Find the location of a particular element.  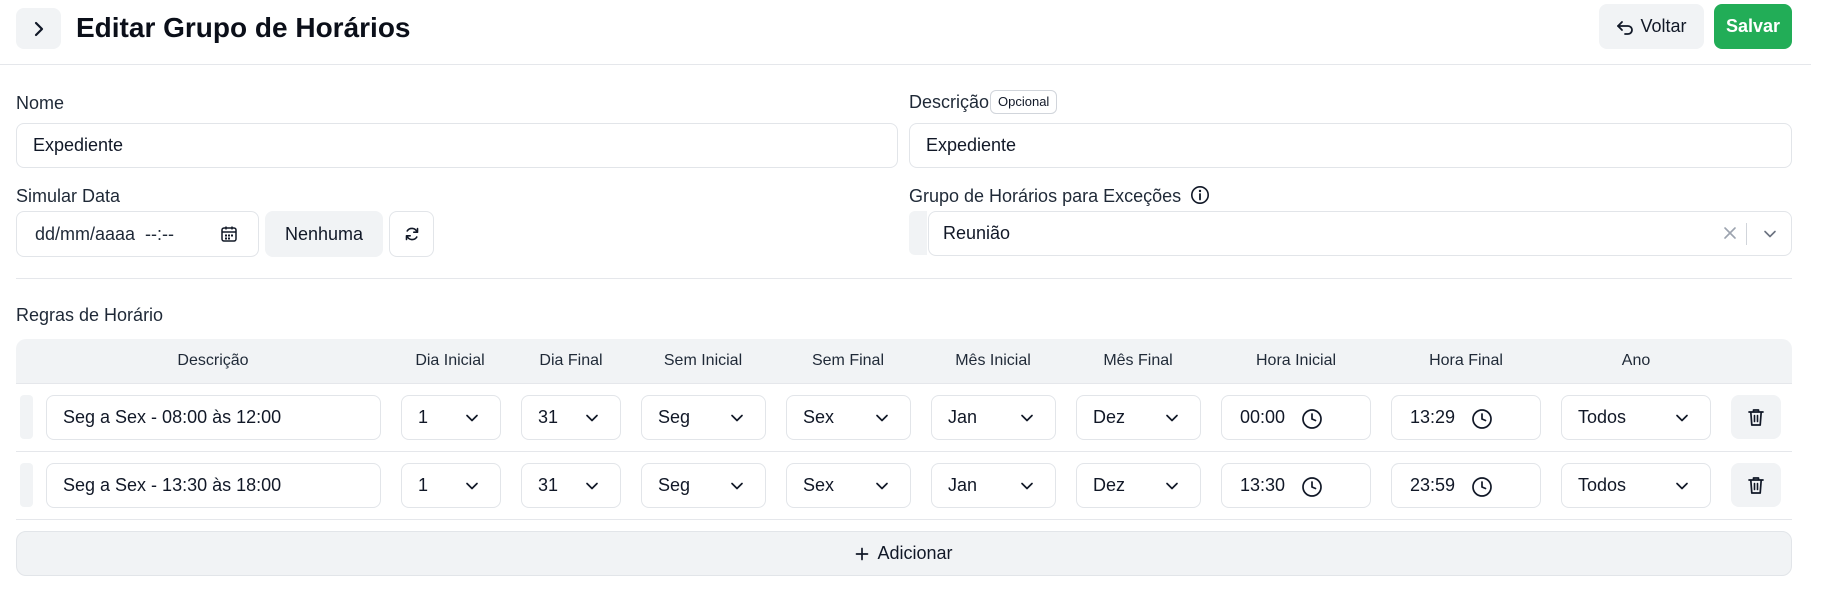

chevron-right-icon is located at coordinates (38, 28).